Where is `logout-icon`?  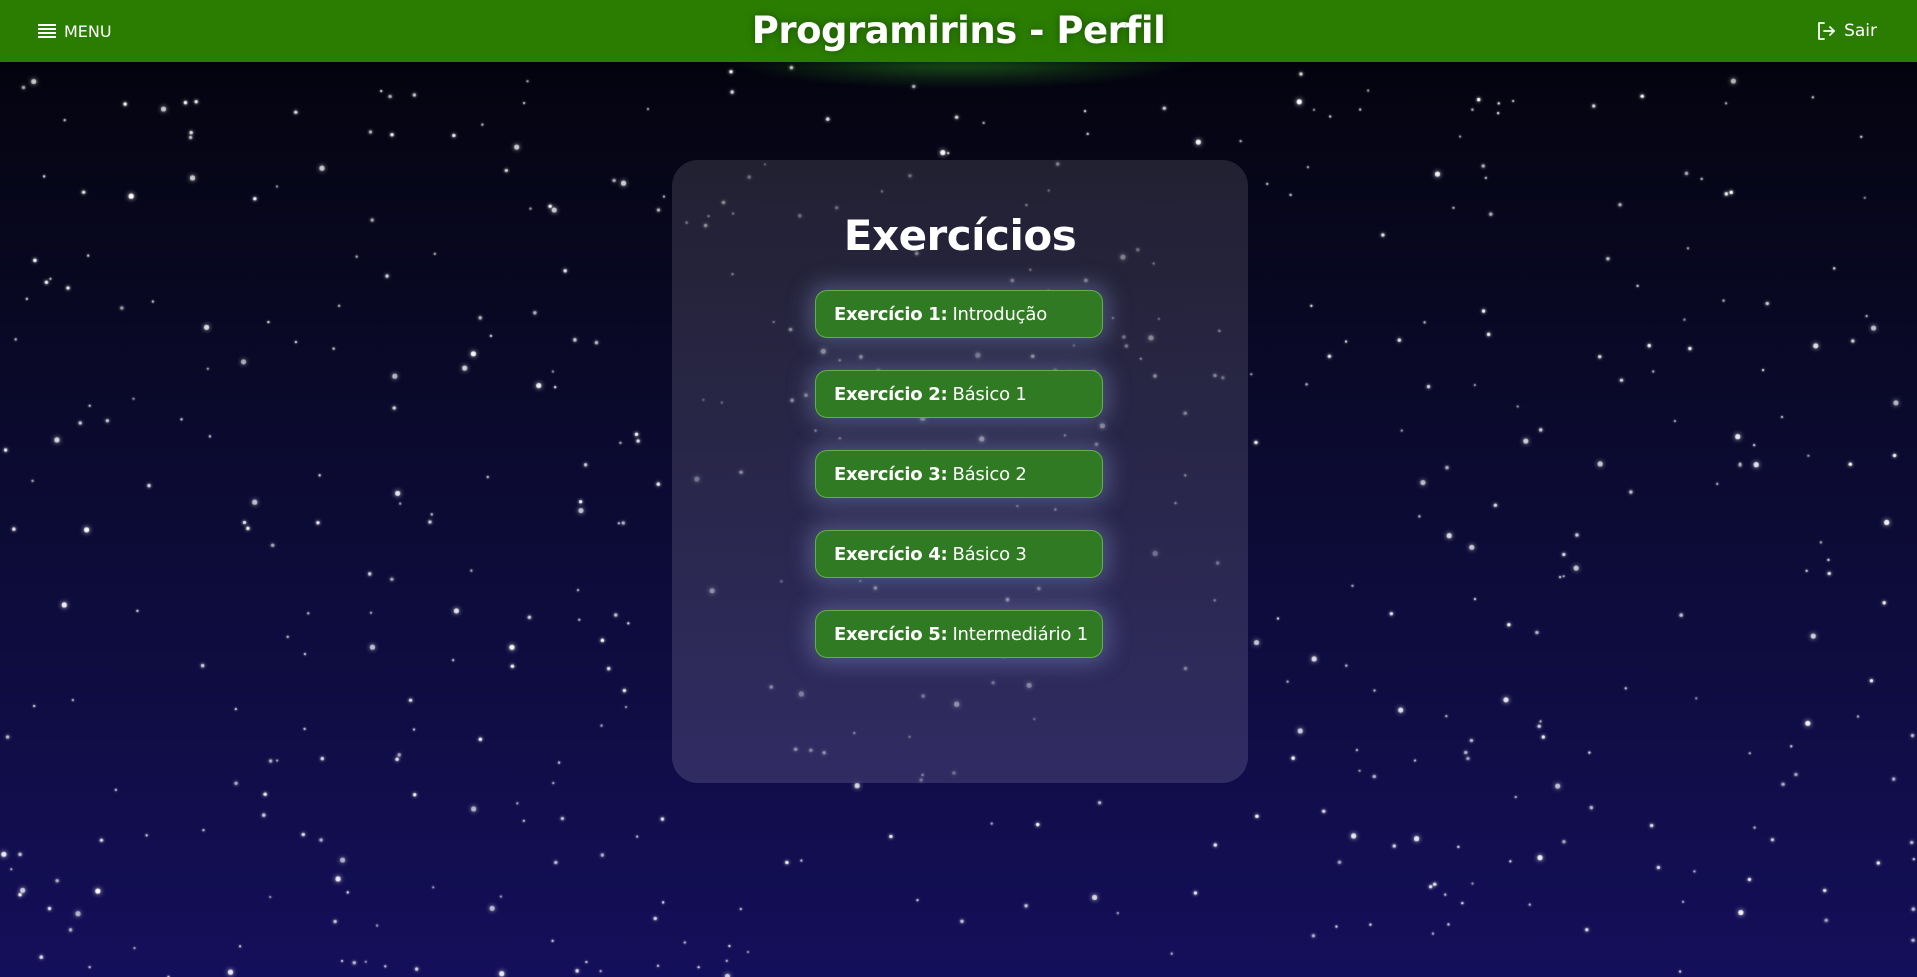 logout-icon is located at coordinates (1826, 31).